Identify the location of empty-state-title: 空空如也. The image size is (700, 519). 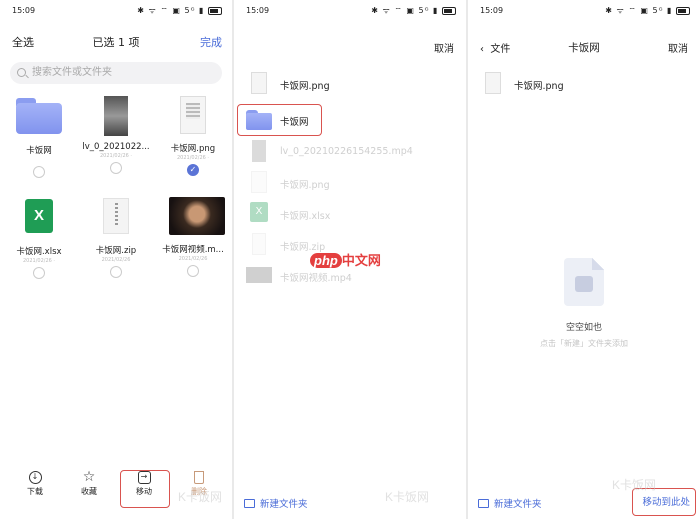
(583, 328).